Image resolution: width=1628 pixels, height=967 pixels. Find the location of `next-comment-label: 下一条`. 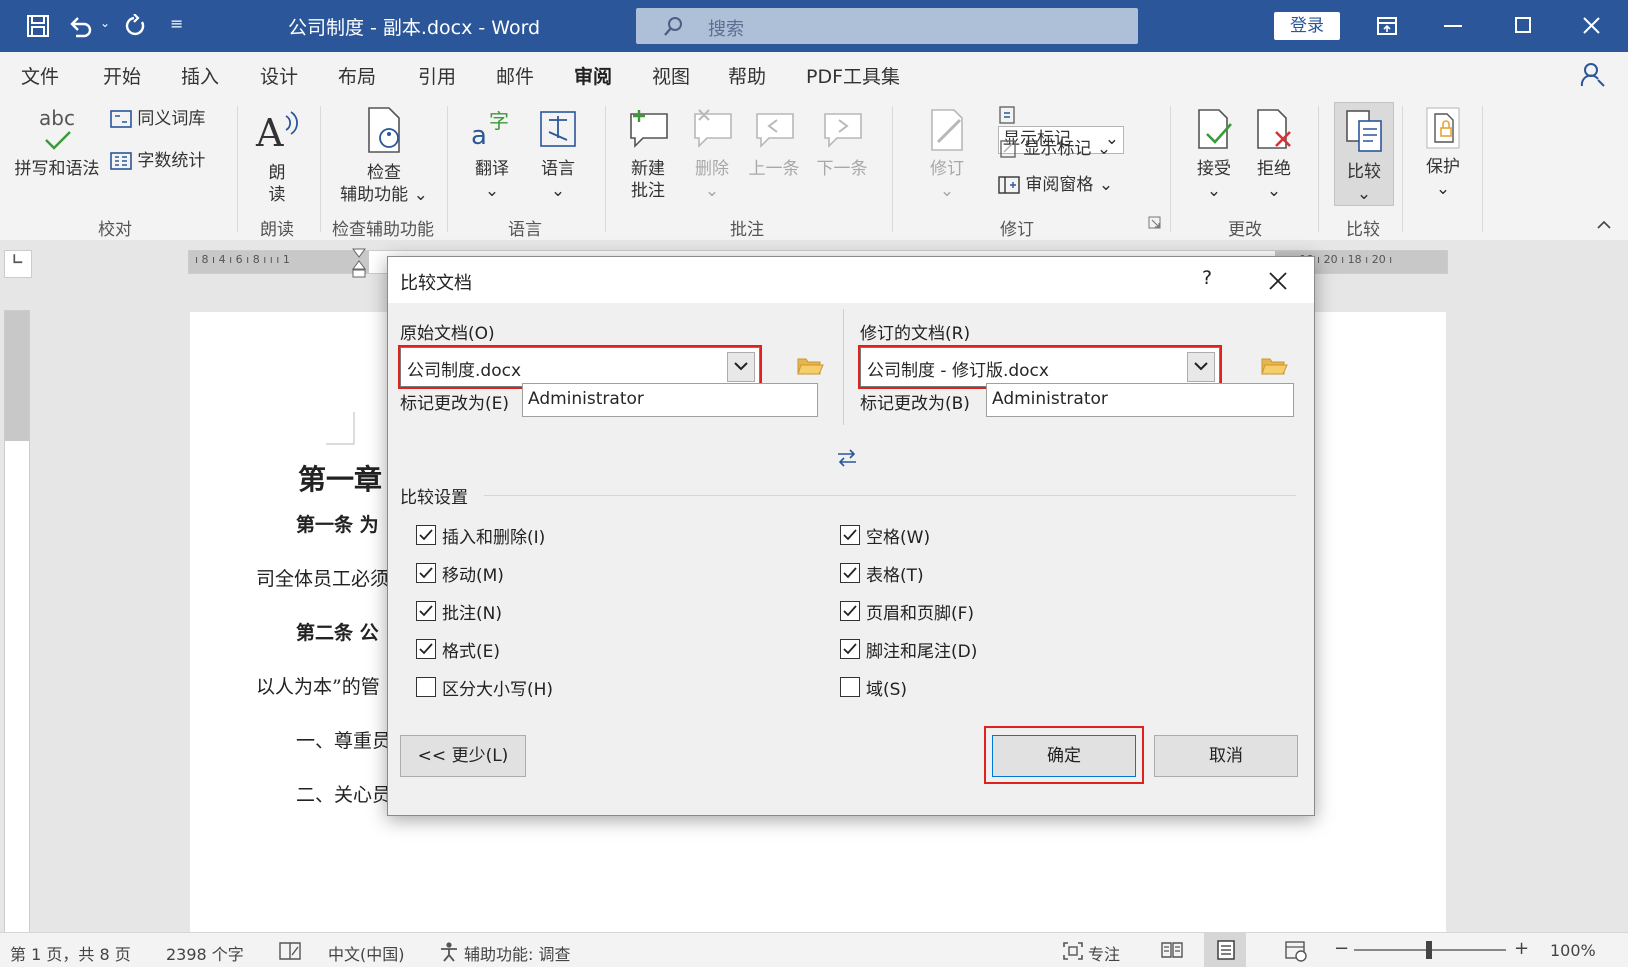

next-comment-label: 下一条 is located at coordinates (842, 169).